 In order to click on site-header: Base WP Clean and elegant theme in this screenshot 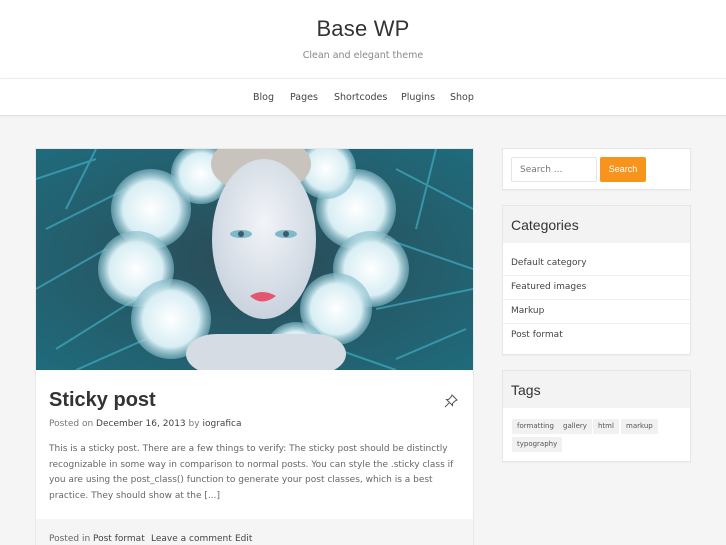, I will do `click(363, 39)`.